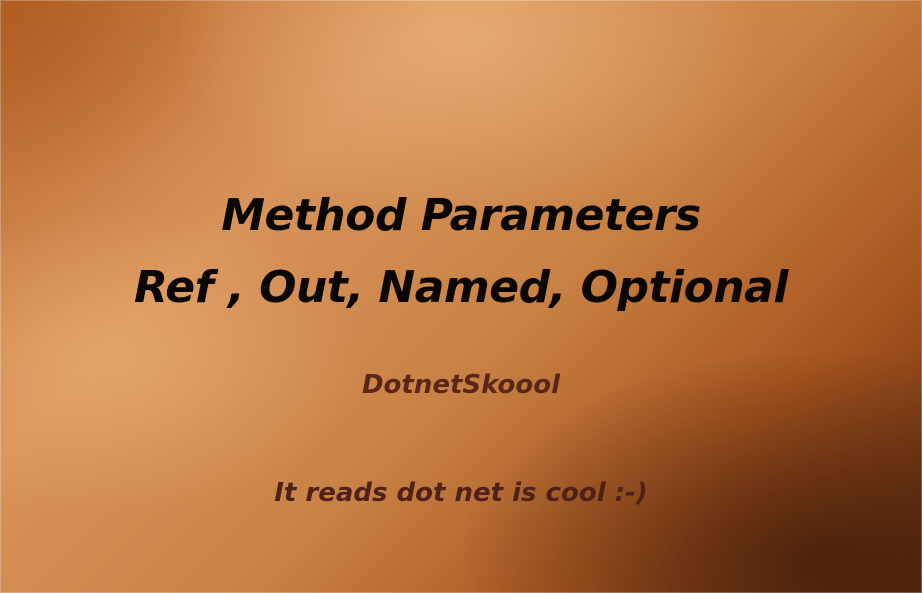  I want to click on slide-title-line-1: Method Parameters, so click(461, 215).